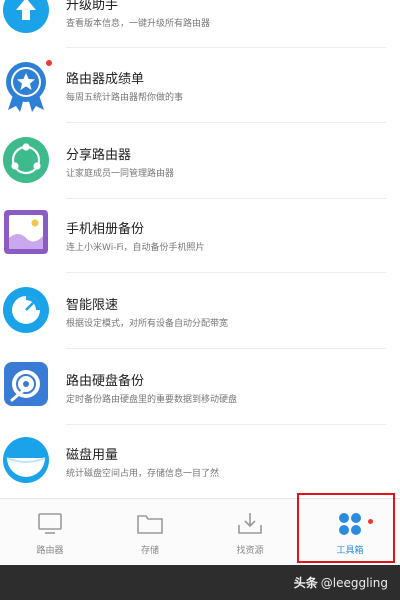 The height and width of the screenshot is (600, 400). What do you see at coordinates (200, 582) in the screenshot?
I see `watermark-bar: 头条 @leeggling` at bounding box center [200, 582].